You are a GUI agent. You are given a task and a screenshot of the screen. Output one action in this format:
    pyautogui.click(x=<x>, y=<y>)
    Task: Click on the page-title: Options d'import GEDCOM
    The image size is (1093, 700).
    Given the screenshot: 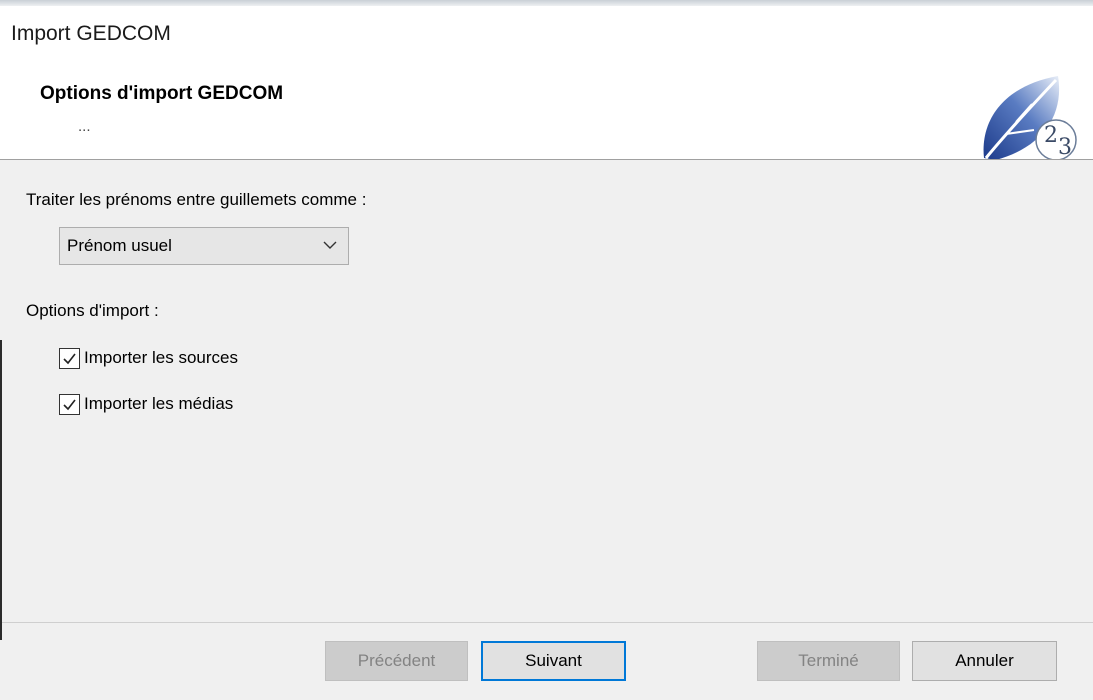 What is the action you would take?
    pyautogui.click(x=162, y=93)
    